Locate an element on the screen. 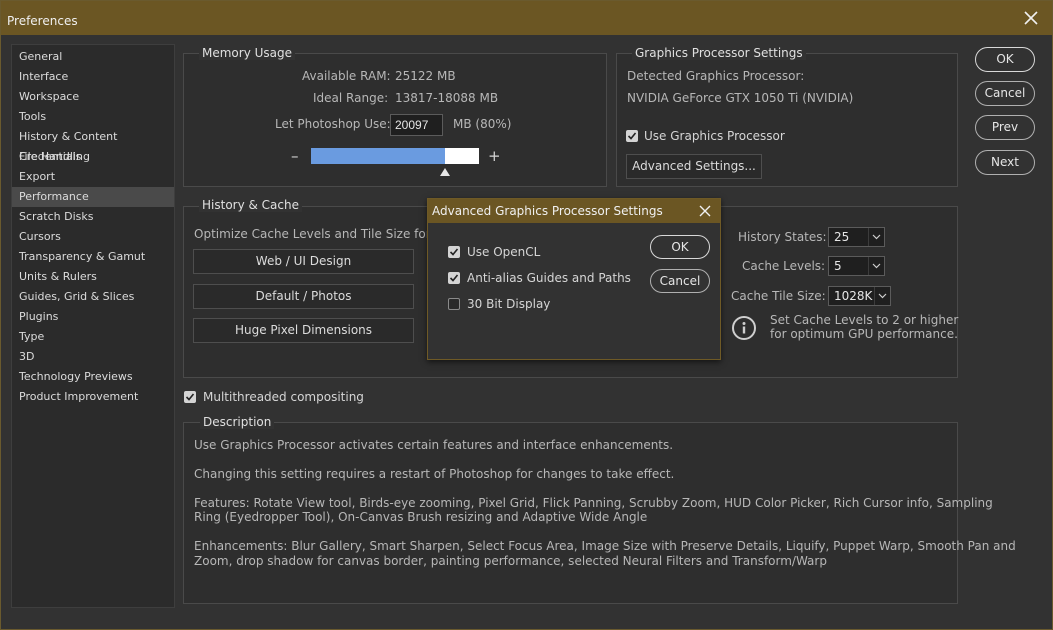  sidebar-item-history-content-credentials: History & Content Credentials is located at coordinates (93, 145).